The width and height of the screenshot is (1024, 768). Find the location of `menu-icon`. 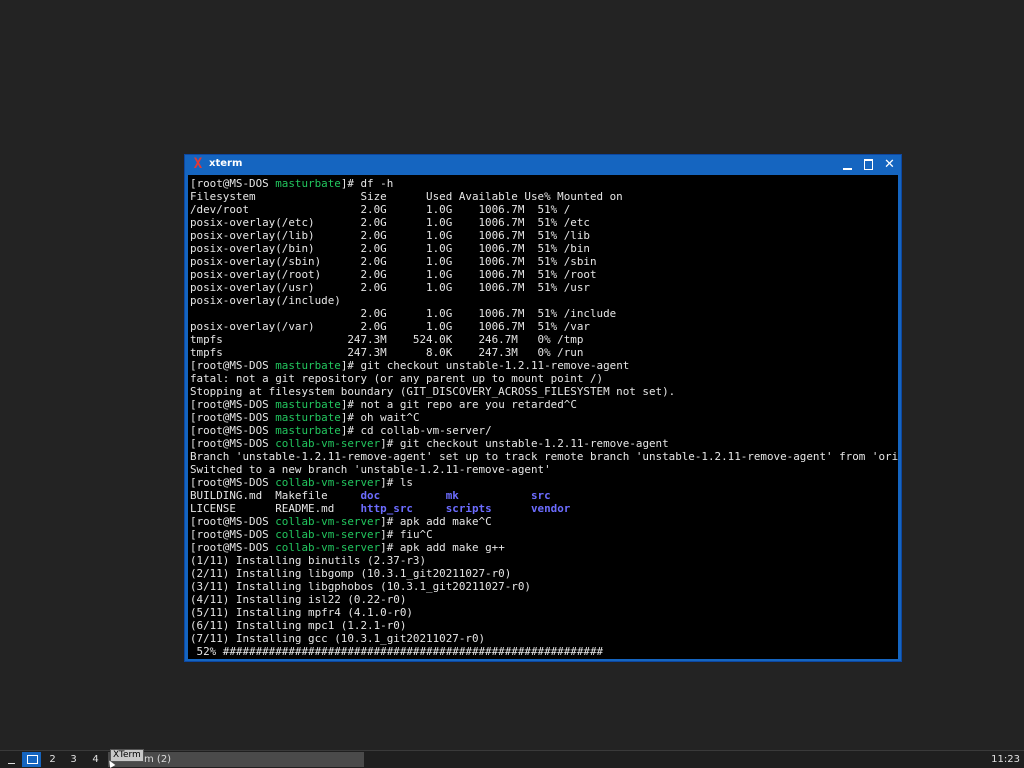

menu-icon is located at coordinates (11, 763).